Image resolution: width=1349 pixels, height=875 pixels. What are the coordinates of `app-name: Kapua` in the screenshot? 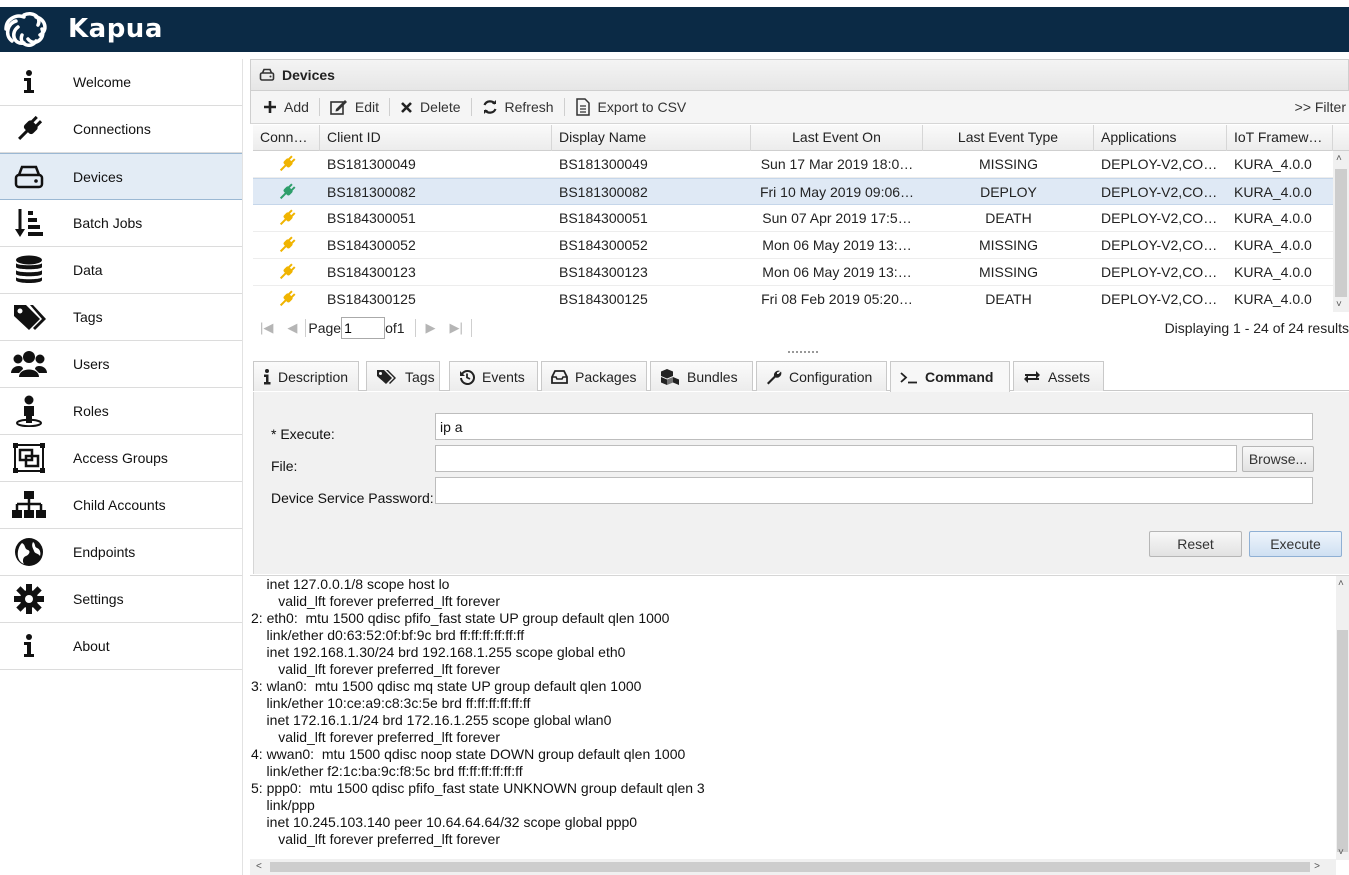 It's located at (115, 29).